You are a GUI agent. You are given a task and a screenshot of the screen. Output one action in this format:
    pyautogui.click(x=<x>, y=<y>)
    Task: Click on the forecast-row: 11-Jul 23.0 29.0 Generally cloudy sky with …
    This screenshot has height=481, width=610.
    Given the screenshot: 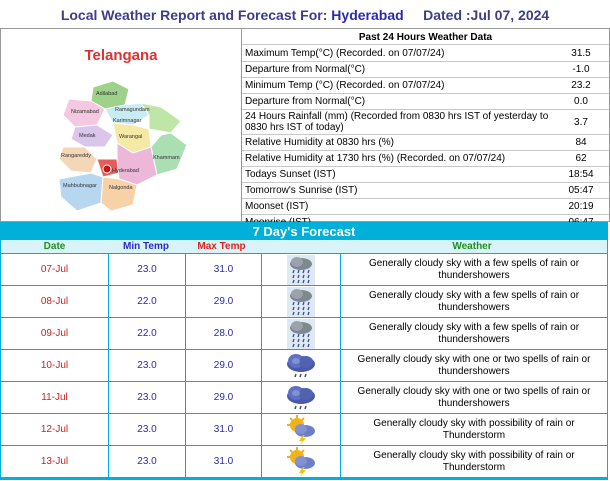 What is the action you would take?
    pyautogui.click(x=304, y=397)
    